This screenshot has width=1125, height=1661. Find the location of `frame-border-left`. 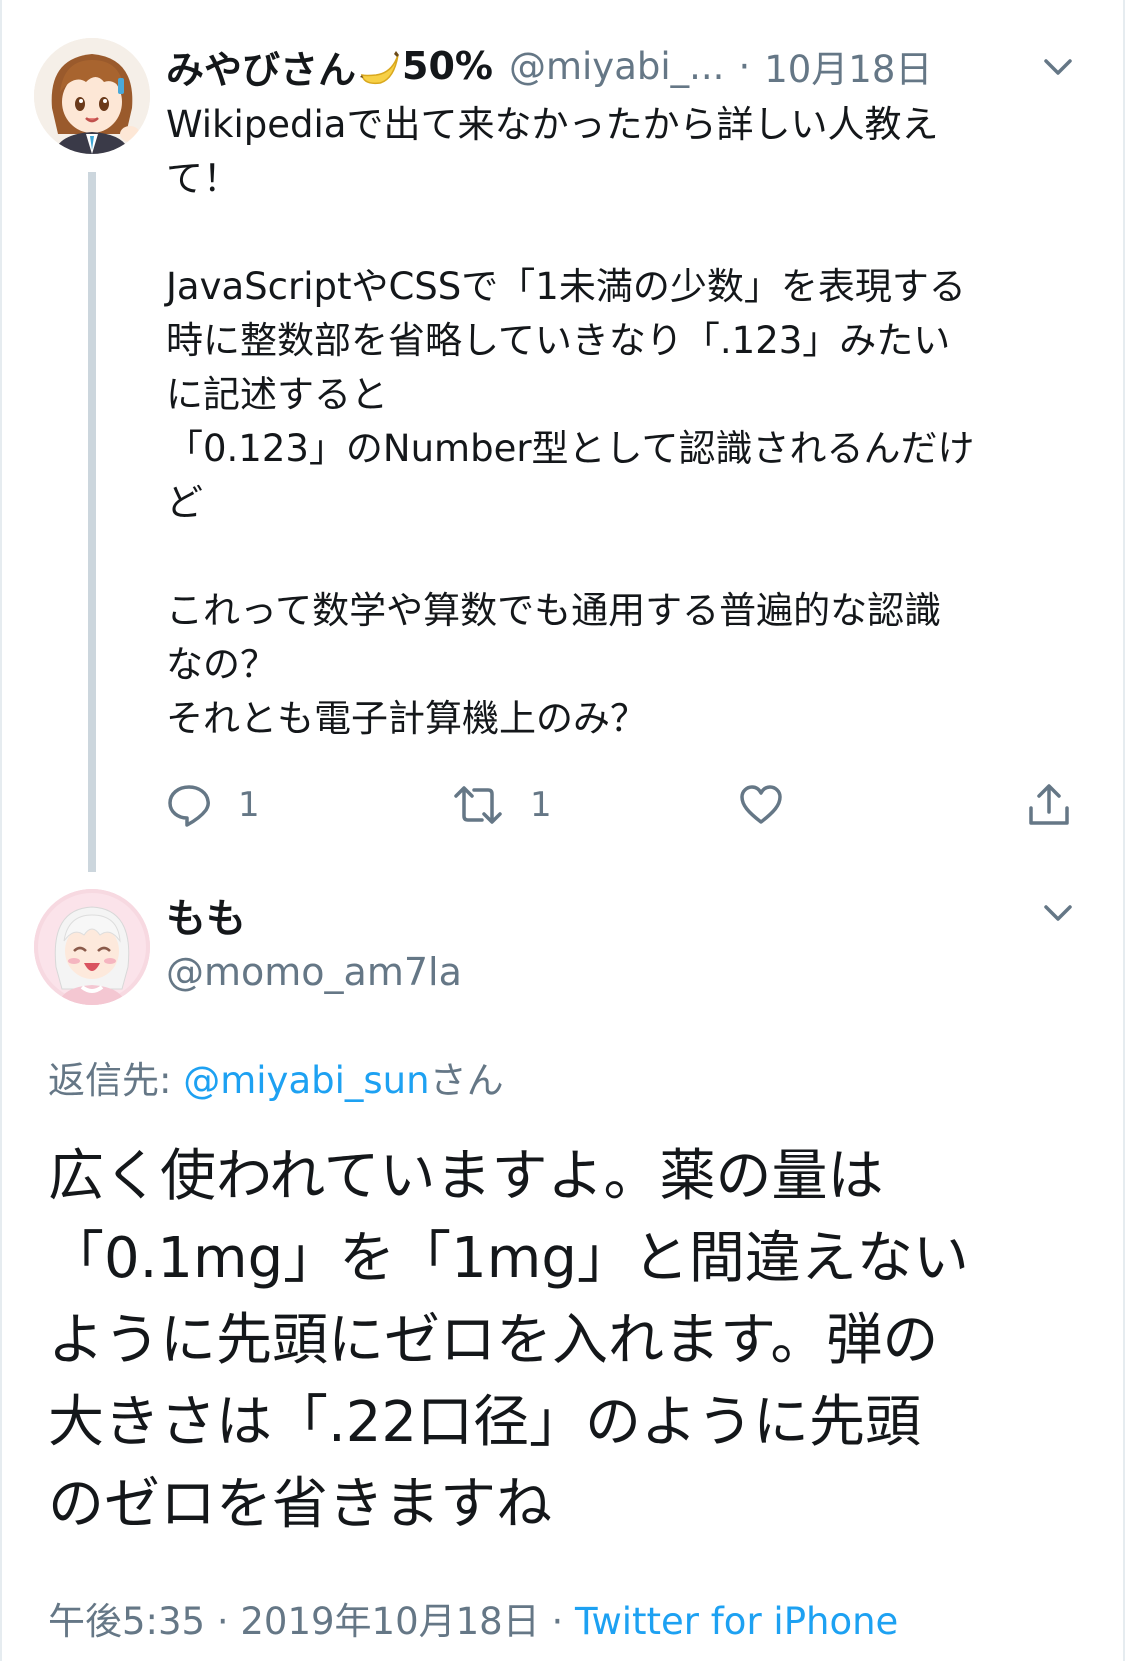

frame-border-left is located at coordinates (1, 830).